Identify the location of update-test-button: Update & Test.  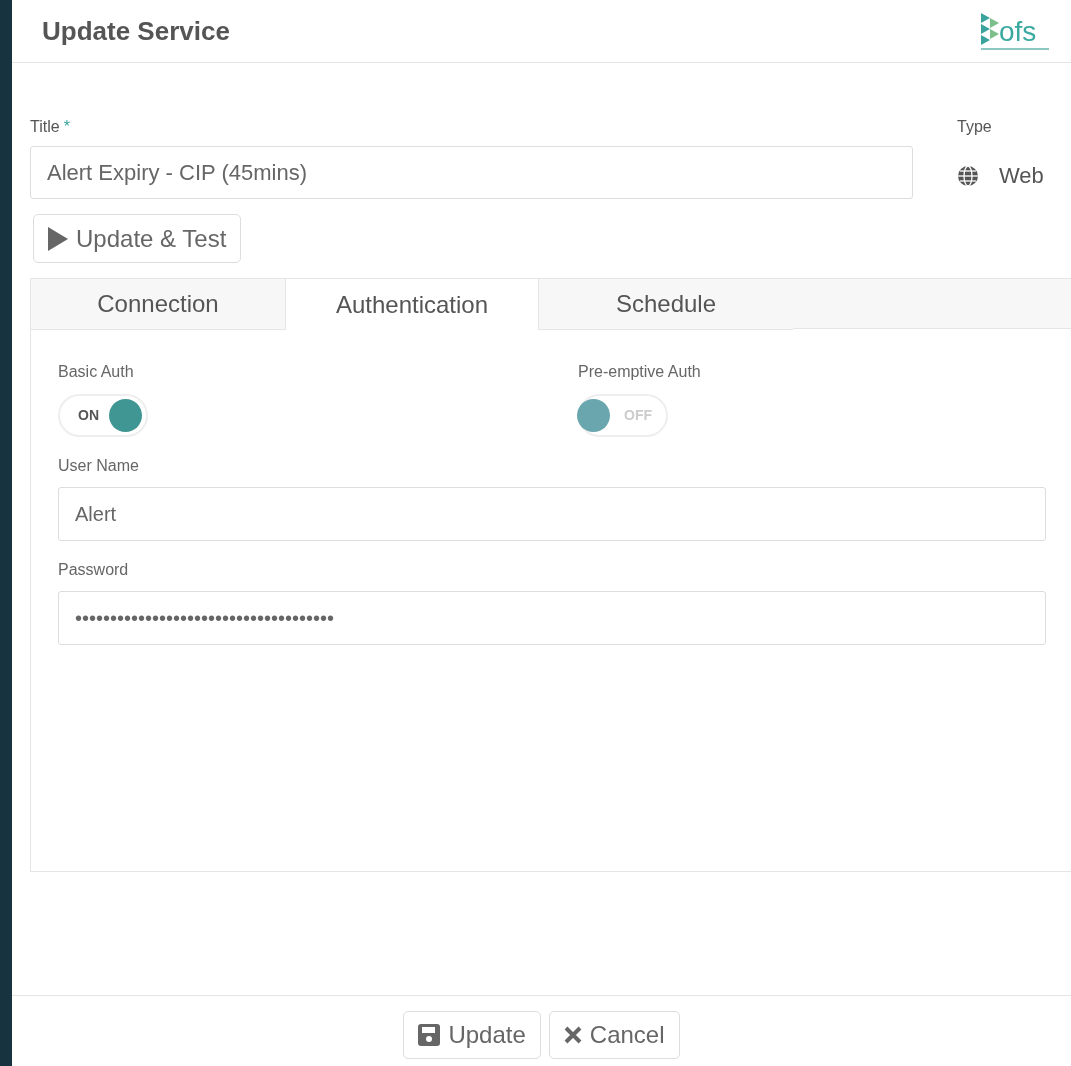
(137, 238).